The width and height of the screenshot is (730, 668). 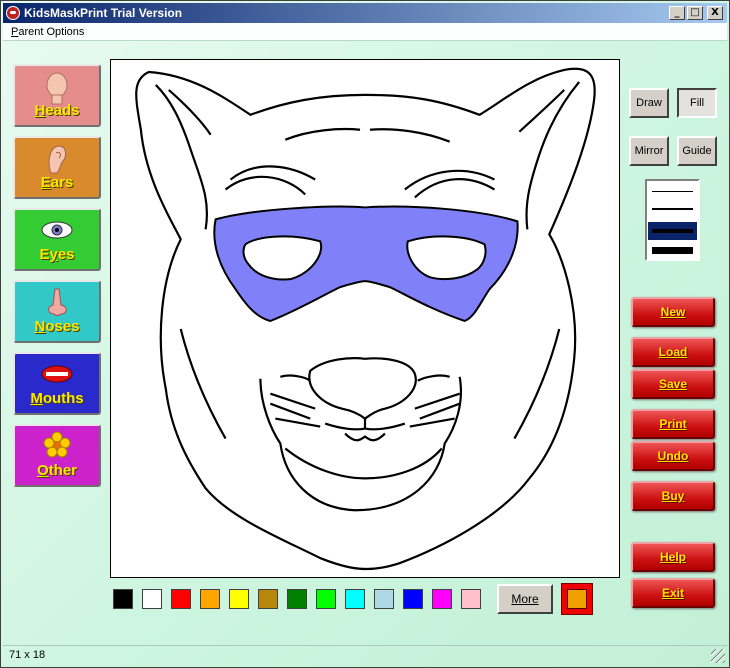 I want to click on eyes-button: Eyes, so click(x=57, y=239).